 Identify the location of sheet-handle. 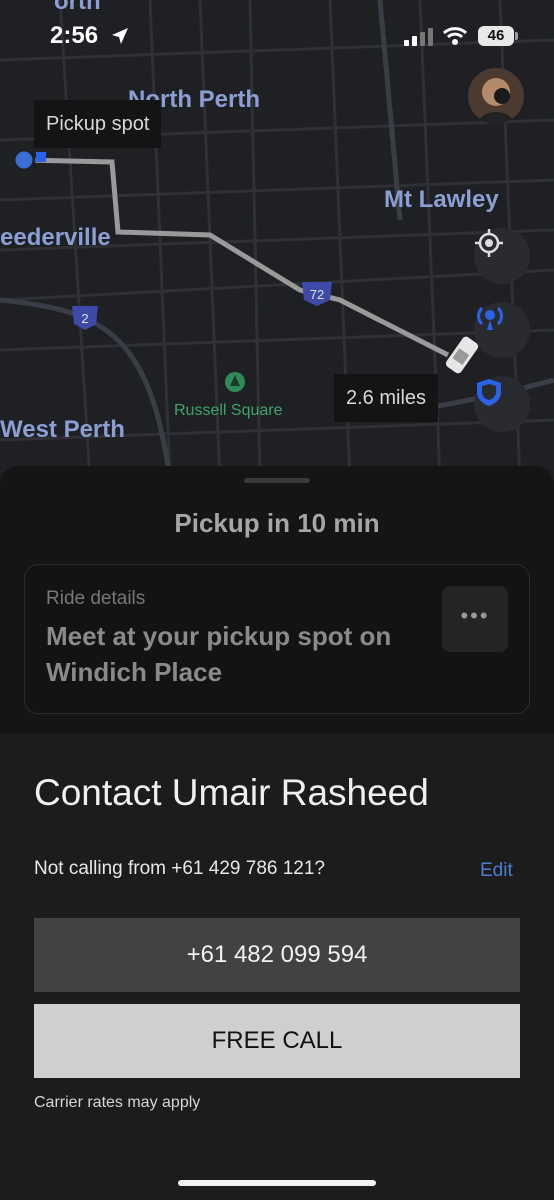
(277, 480).